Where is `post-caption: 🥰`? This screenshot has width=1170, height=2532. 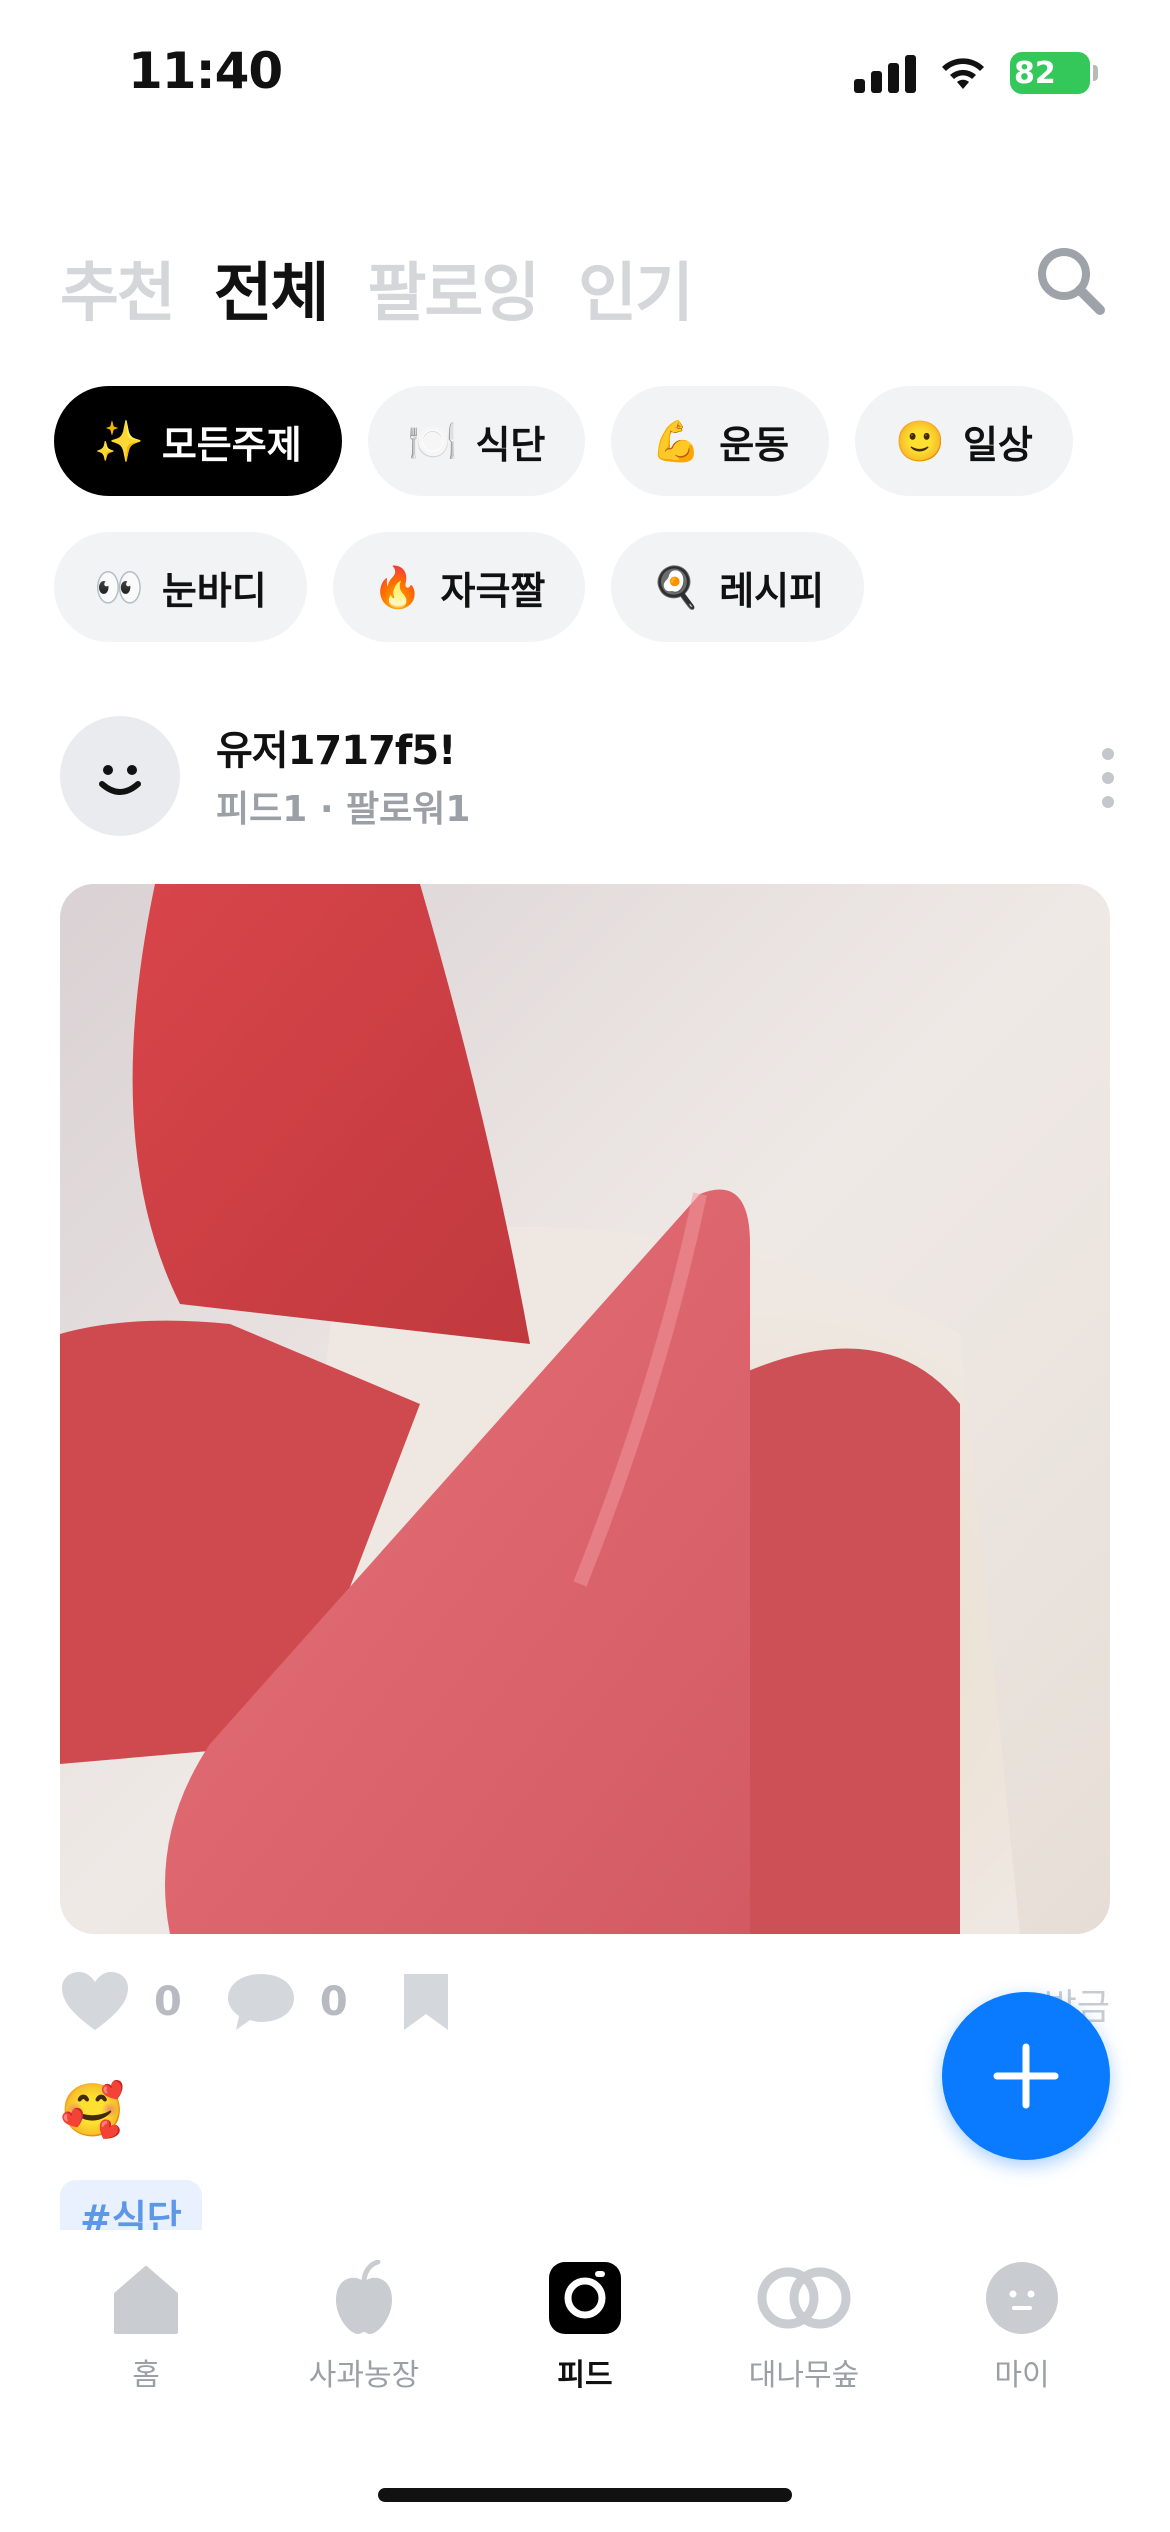
post-caption: 🥰 is located at coordinates (92, 2111).